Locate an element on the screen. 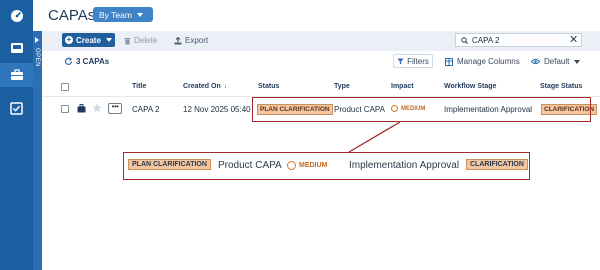 This screenshot has width=600, height=270. nav-inbox is located at coordinates (16, 47).